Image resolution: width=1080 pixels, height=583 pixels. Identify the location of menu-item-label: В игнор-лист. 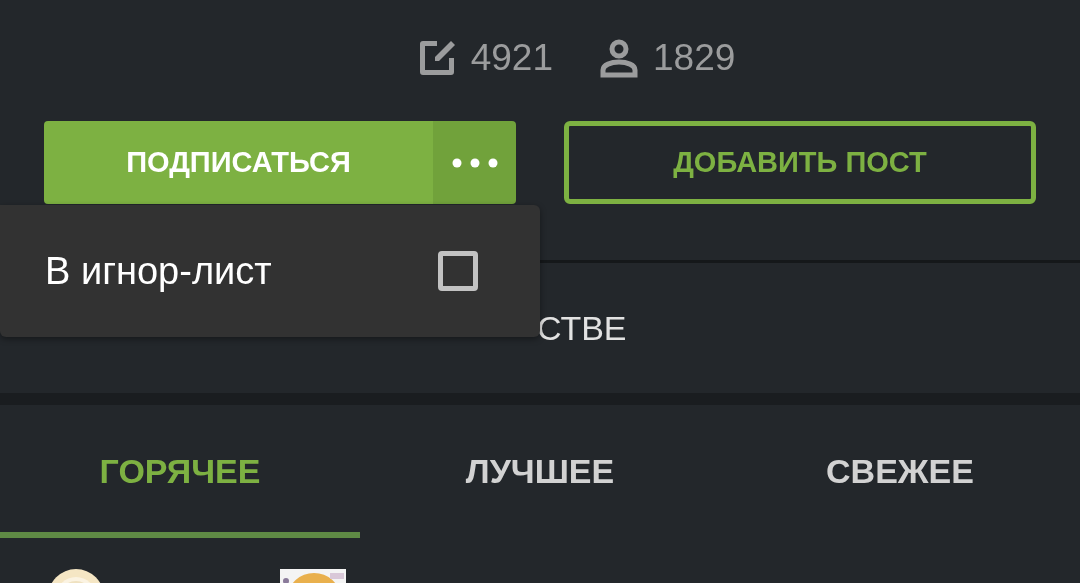
(158, 271).